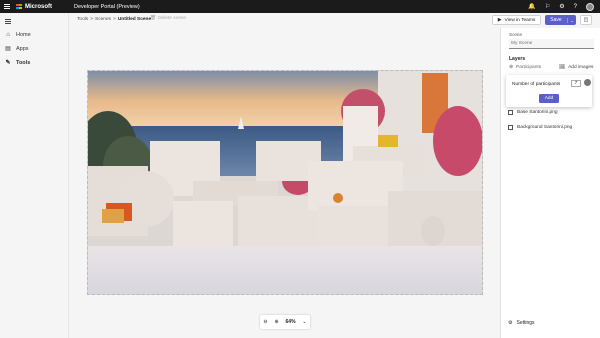 This screenshot has height=338, width=600. I want to click on microsoft-logo, so click(19, 6).